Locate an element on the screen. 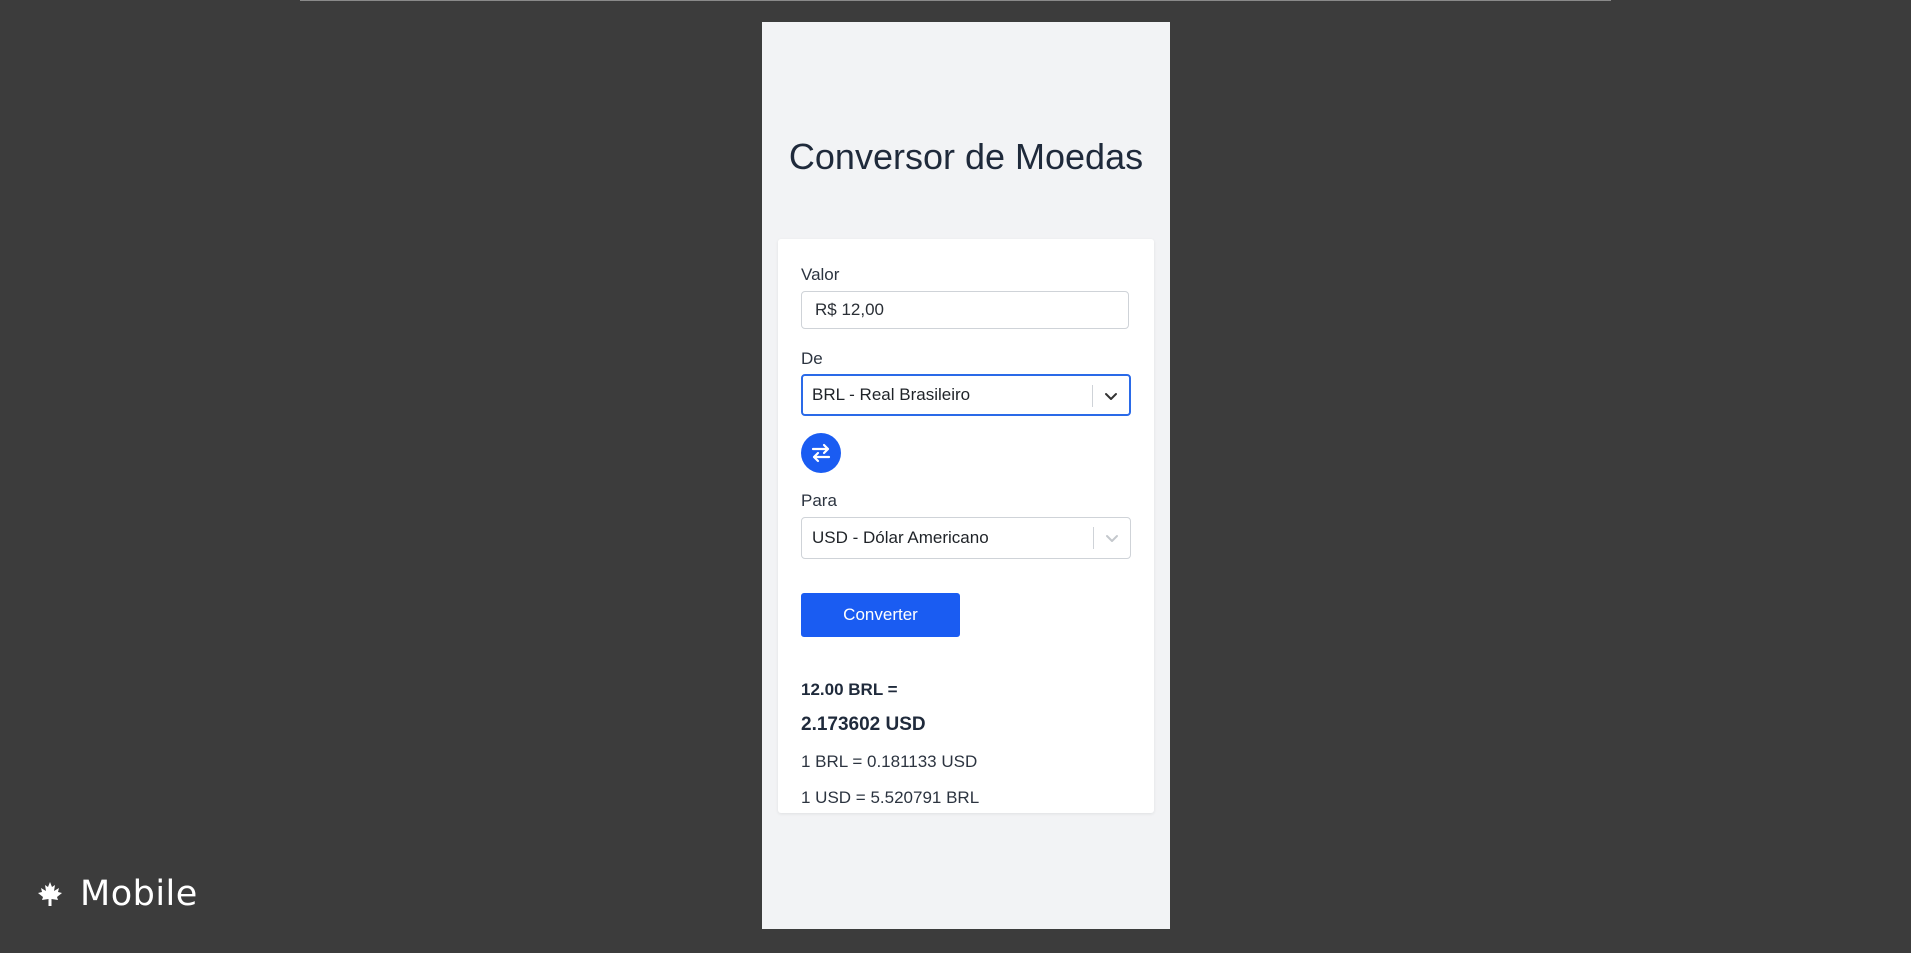  from-currency-value: BRL - Real Brasileiro is located at coordinates (891, 394).